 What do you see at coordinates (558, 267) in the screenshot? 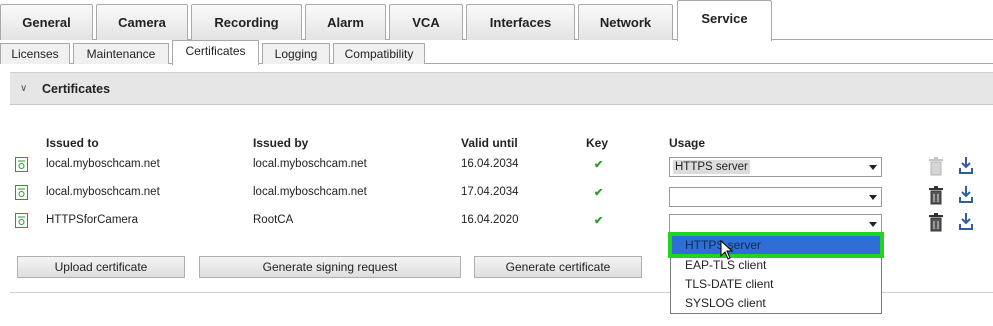
I see `generate-certificate-button: Generate certificate` at bounding box center [558, 267].